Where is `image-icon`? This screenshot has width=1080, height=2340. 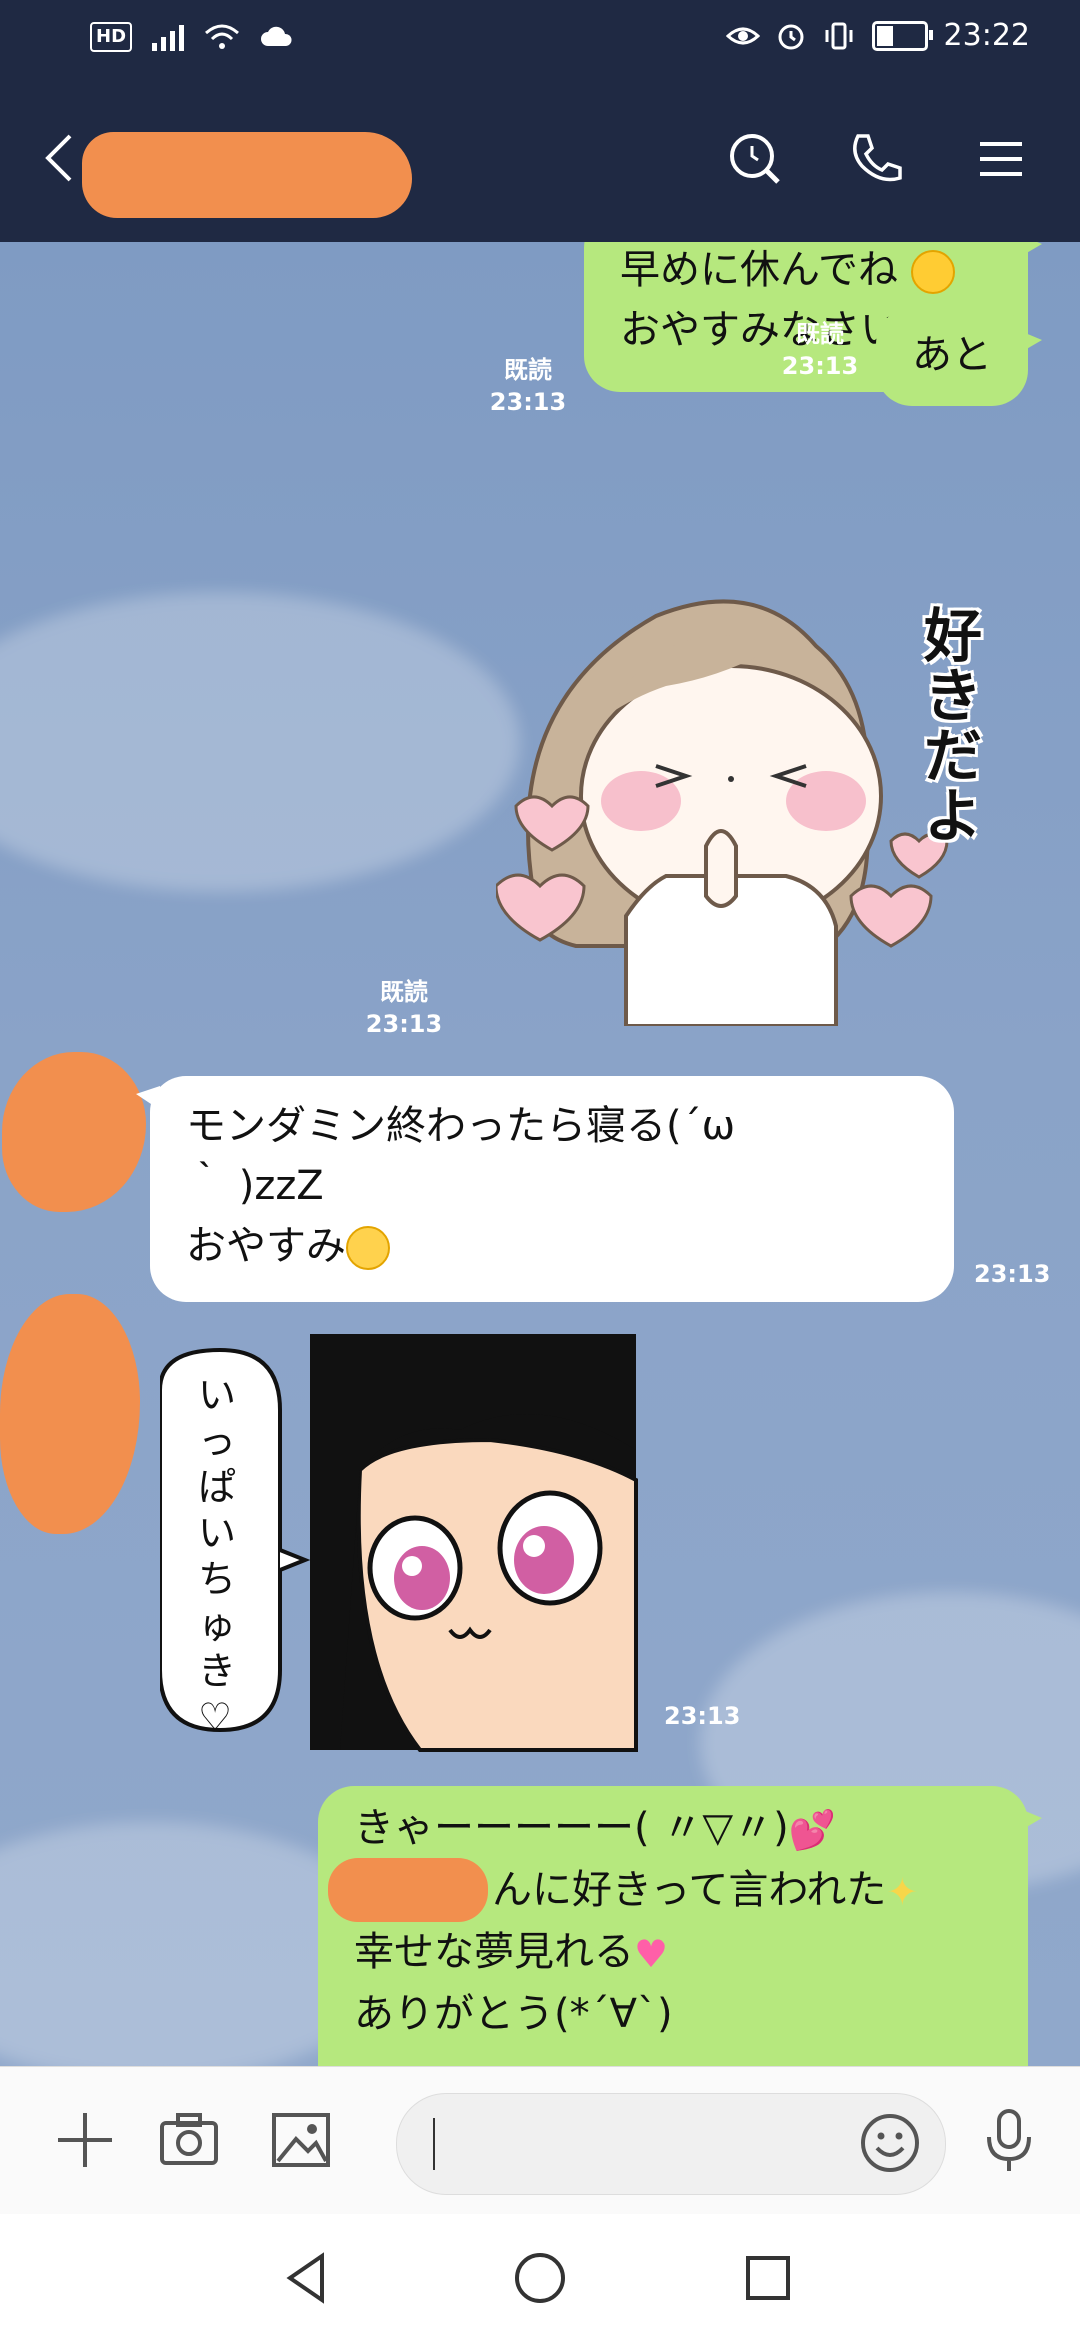
image-icon is located at coordinates (301, 2140).